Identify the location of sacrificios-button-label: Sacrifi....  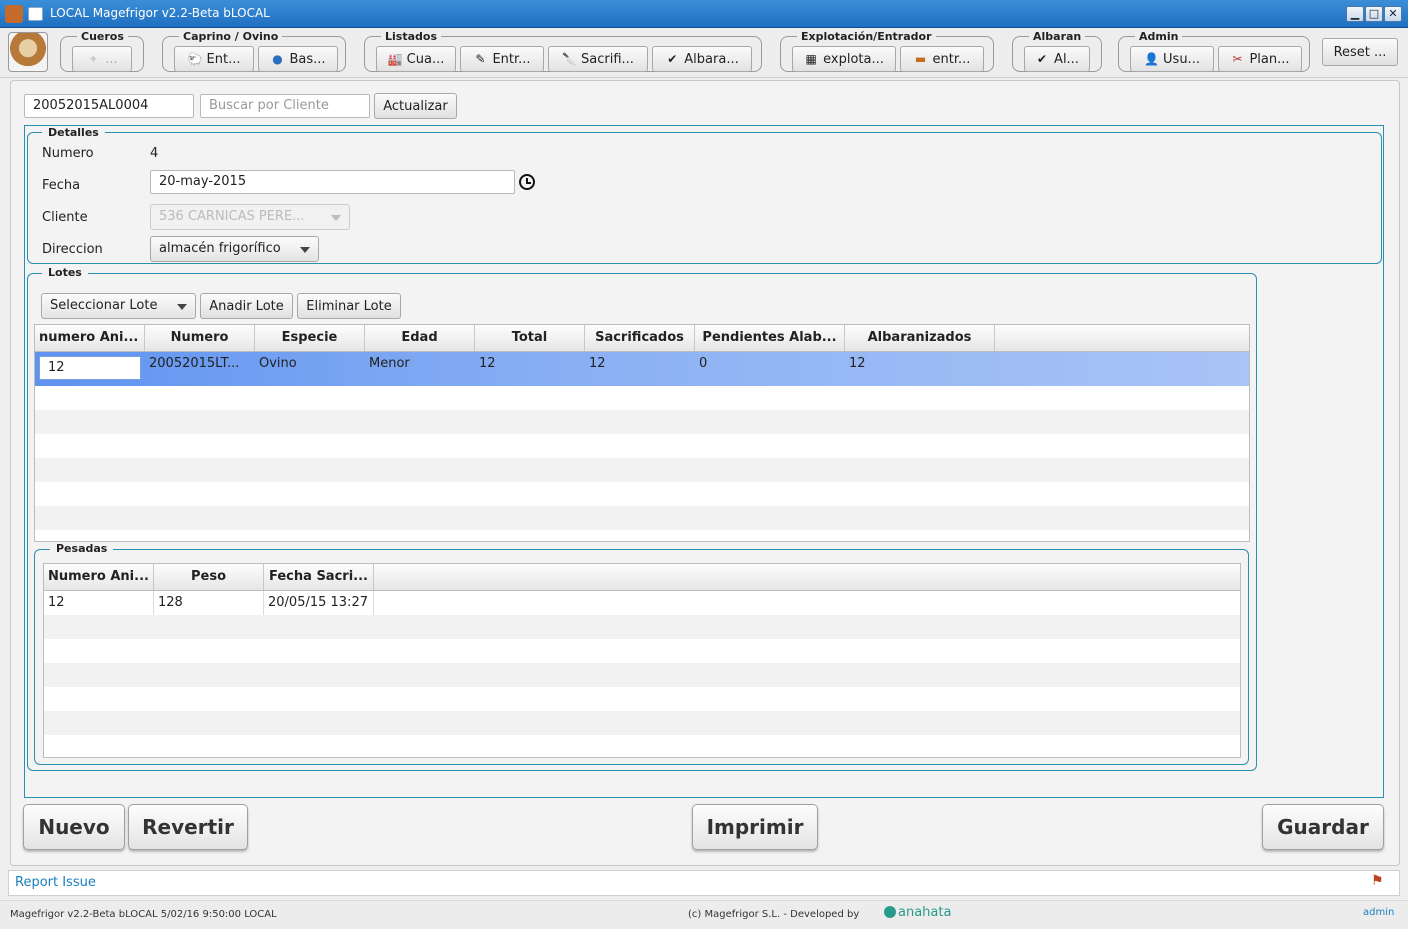
(607, 59).